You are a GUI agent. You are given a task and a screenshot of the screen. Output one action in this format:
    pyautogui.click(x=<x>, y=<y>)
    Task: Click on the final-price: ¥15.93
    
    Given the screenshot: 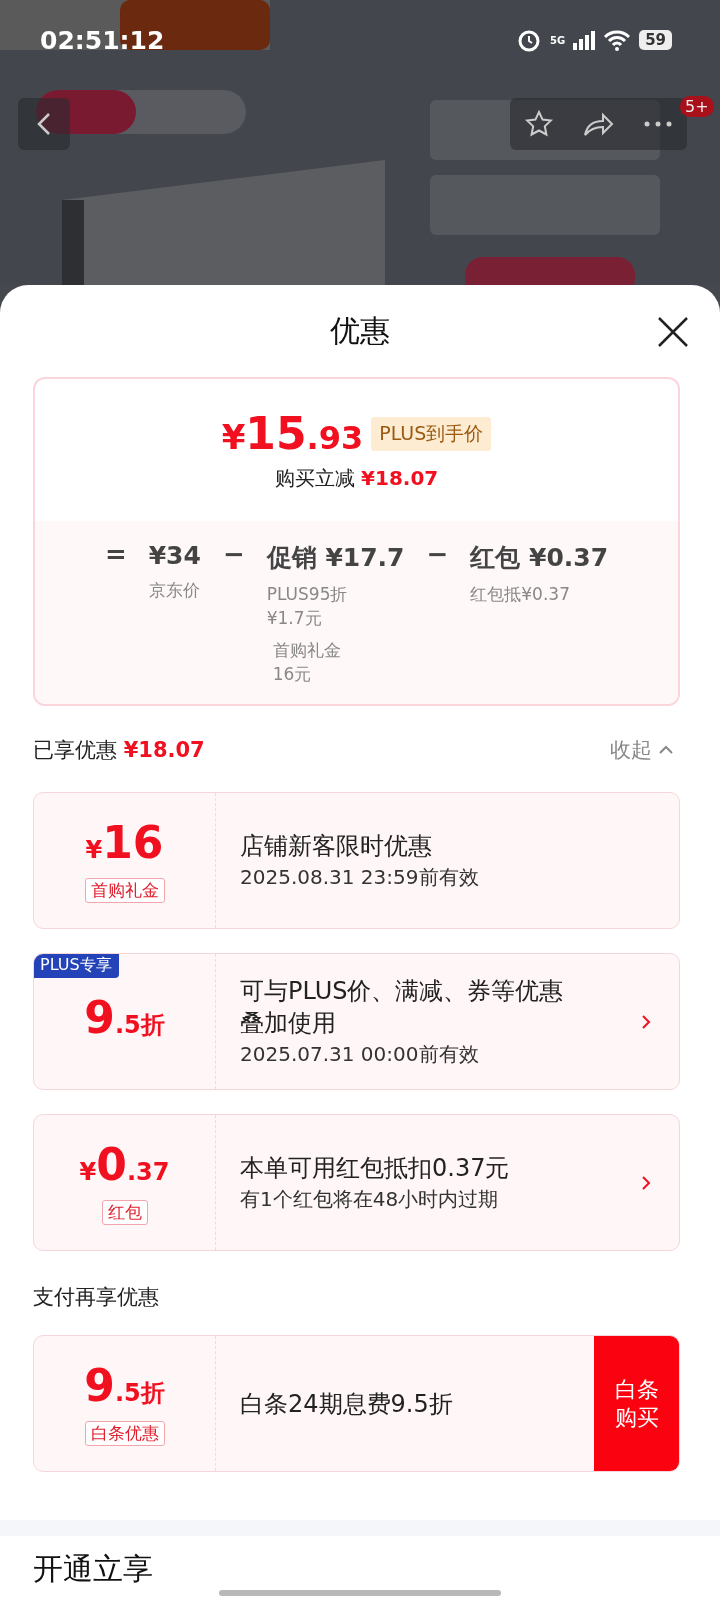 What is the action you would take?
    pyautogui.click(x=292, y=433)
    